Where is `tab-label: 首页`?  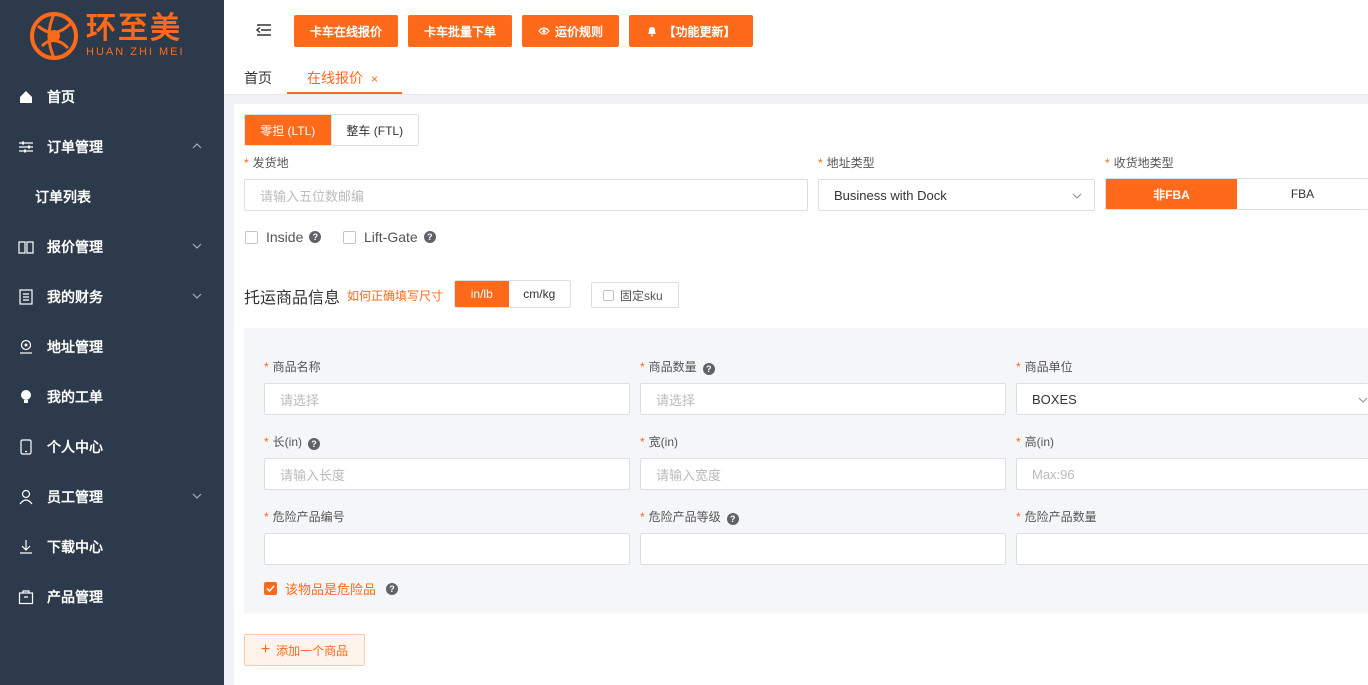
tab-label: 首页 is located at coordinates (258, 78).